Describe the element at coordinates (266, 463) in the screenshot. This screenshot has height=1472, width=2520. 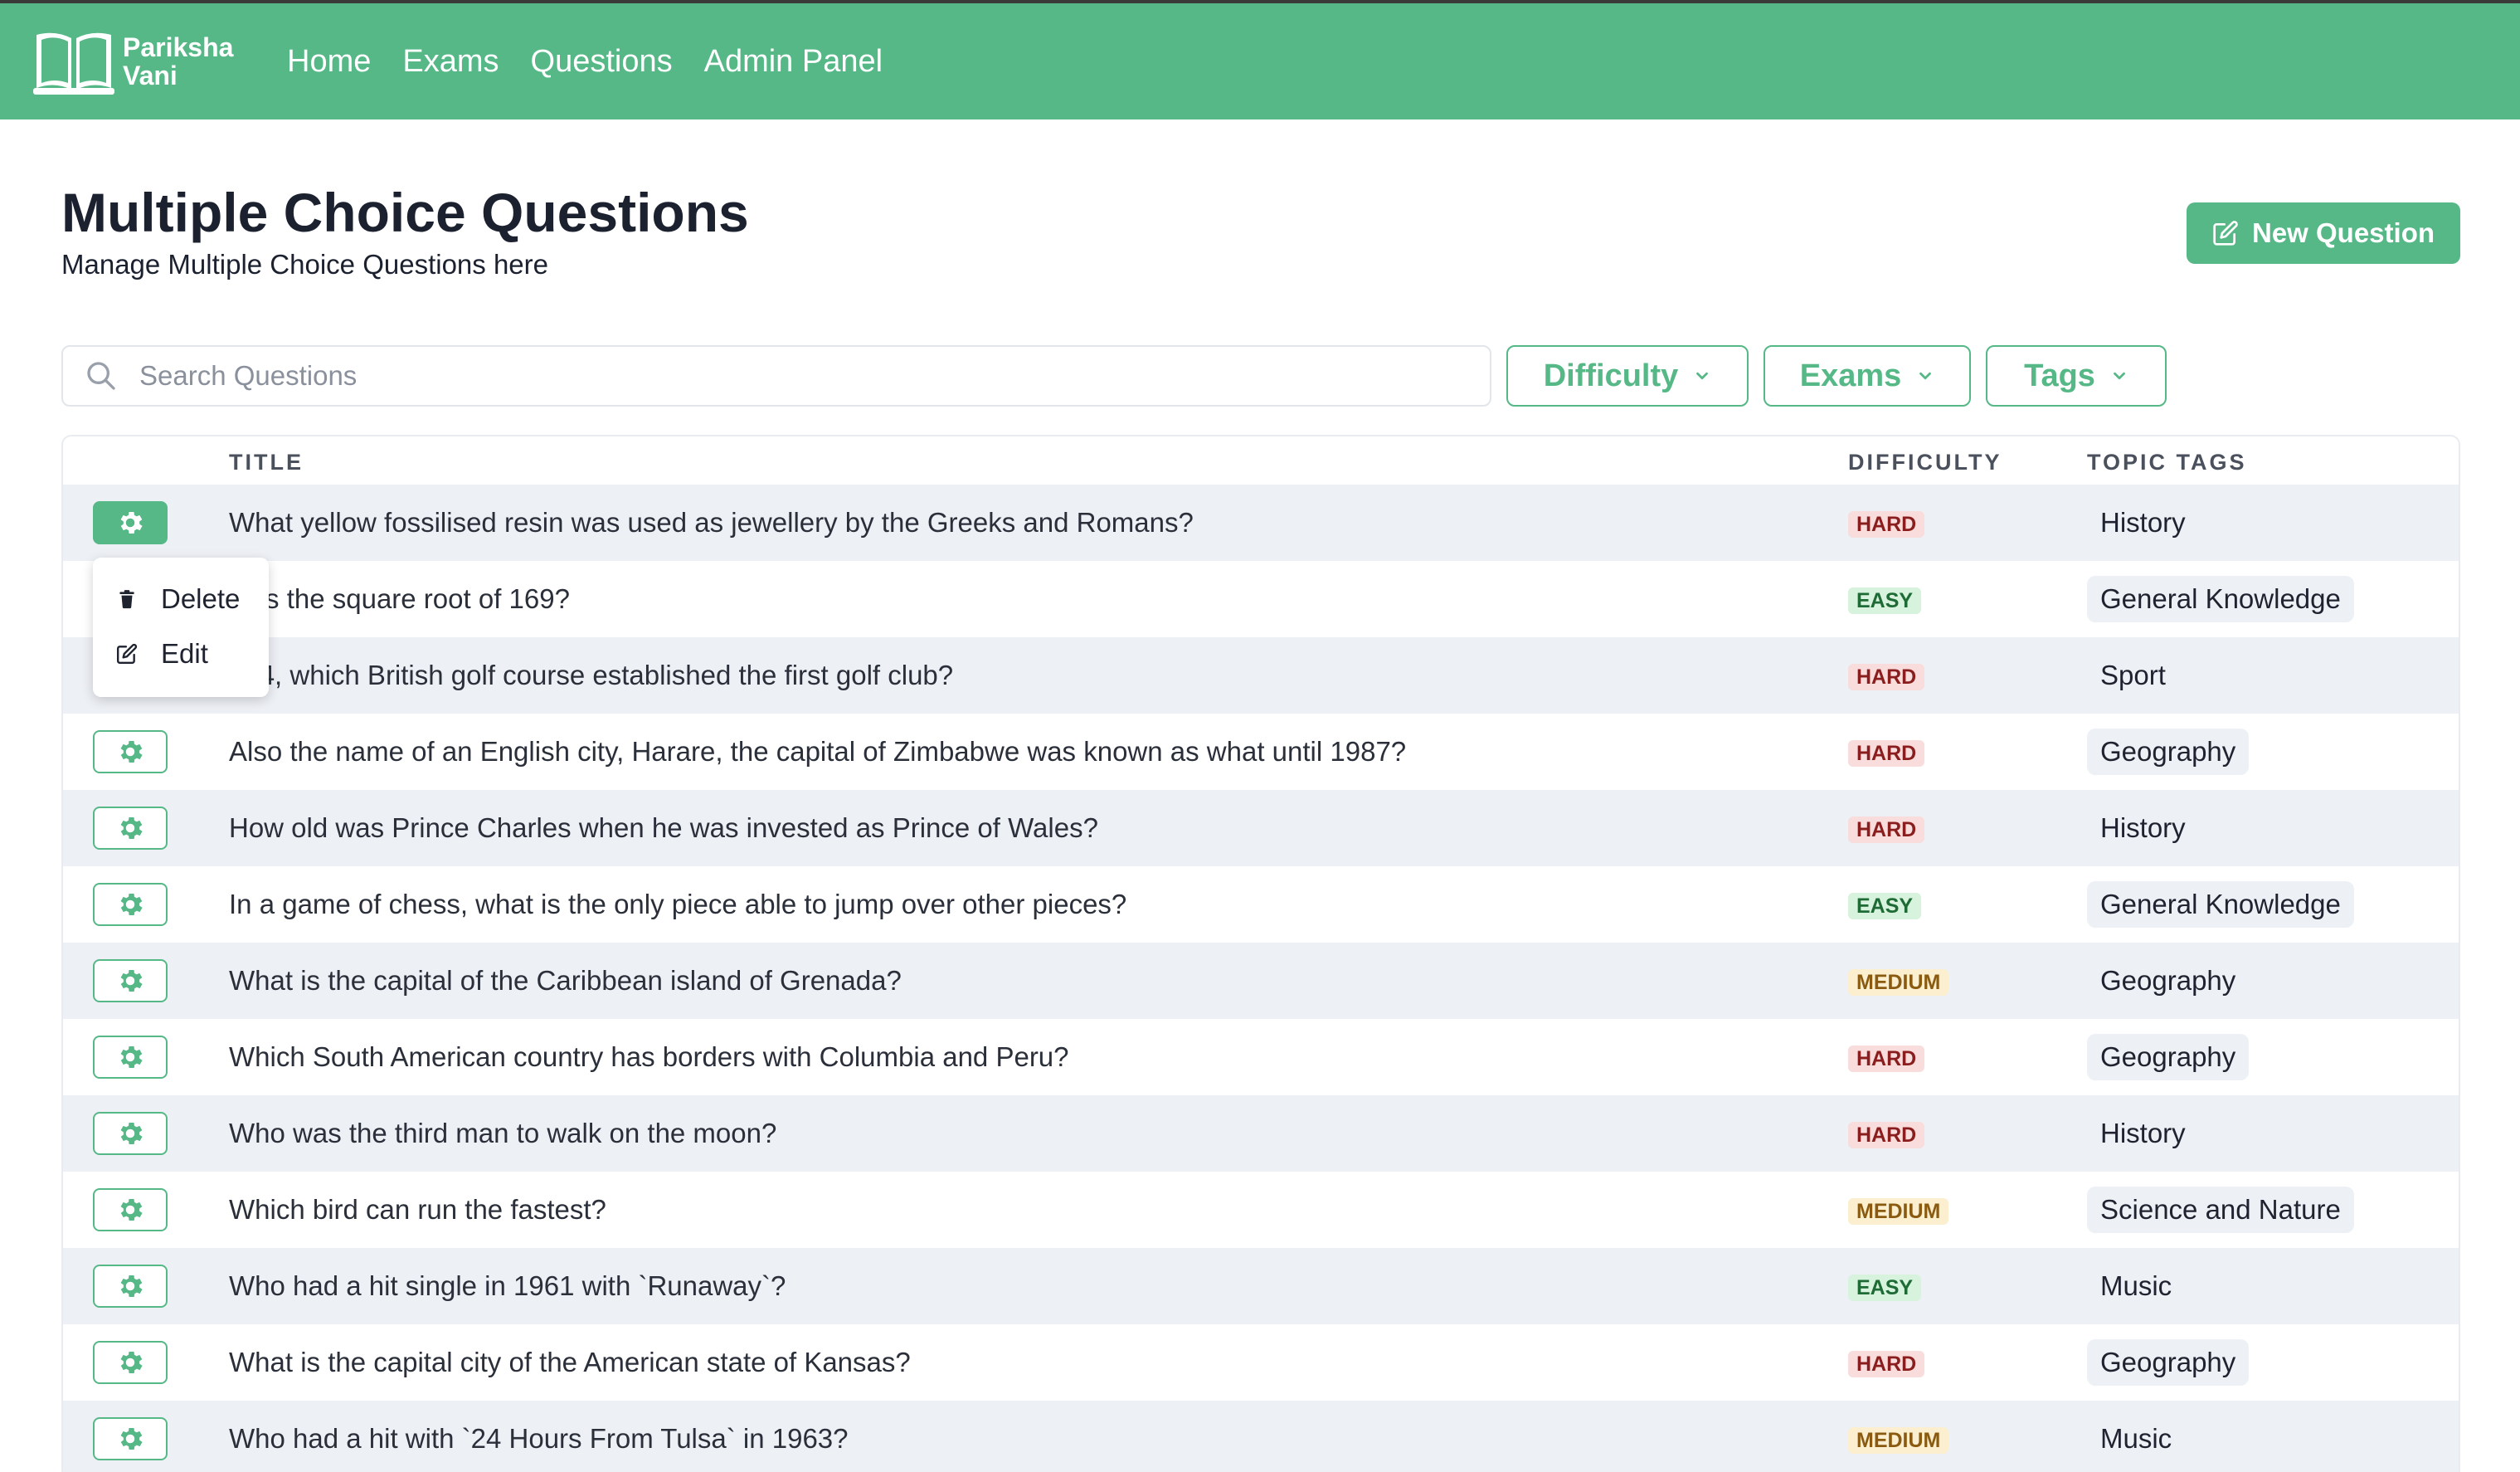
I see `header-title: TITLE` at that location.